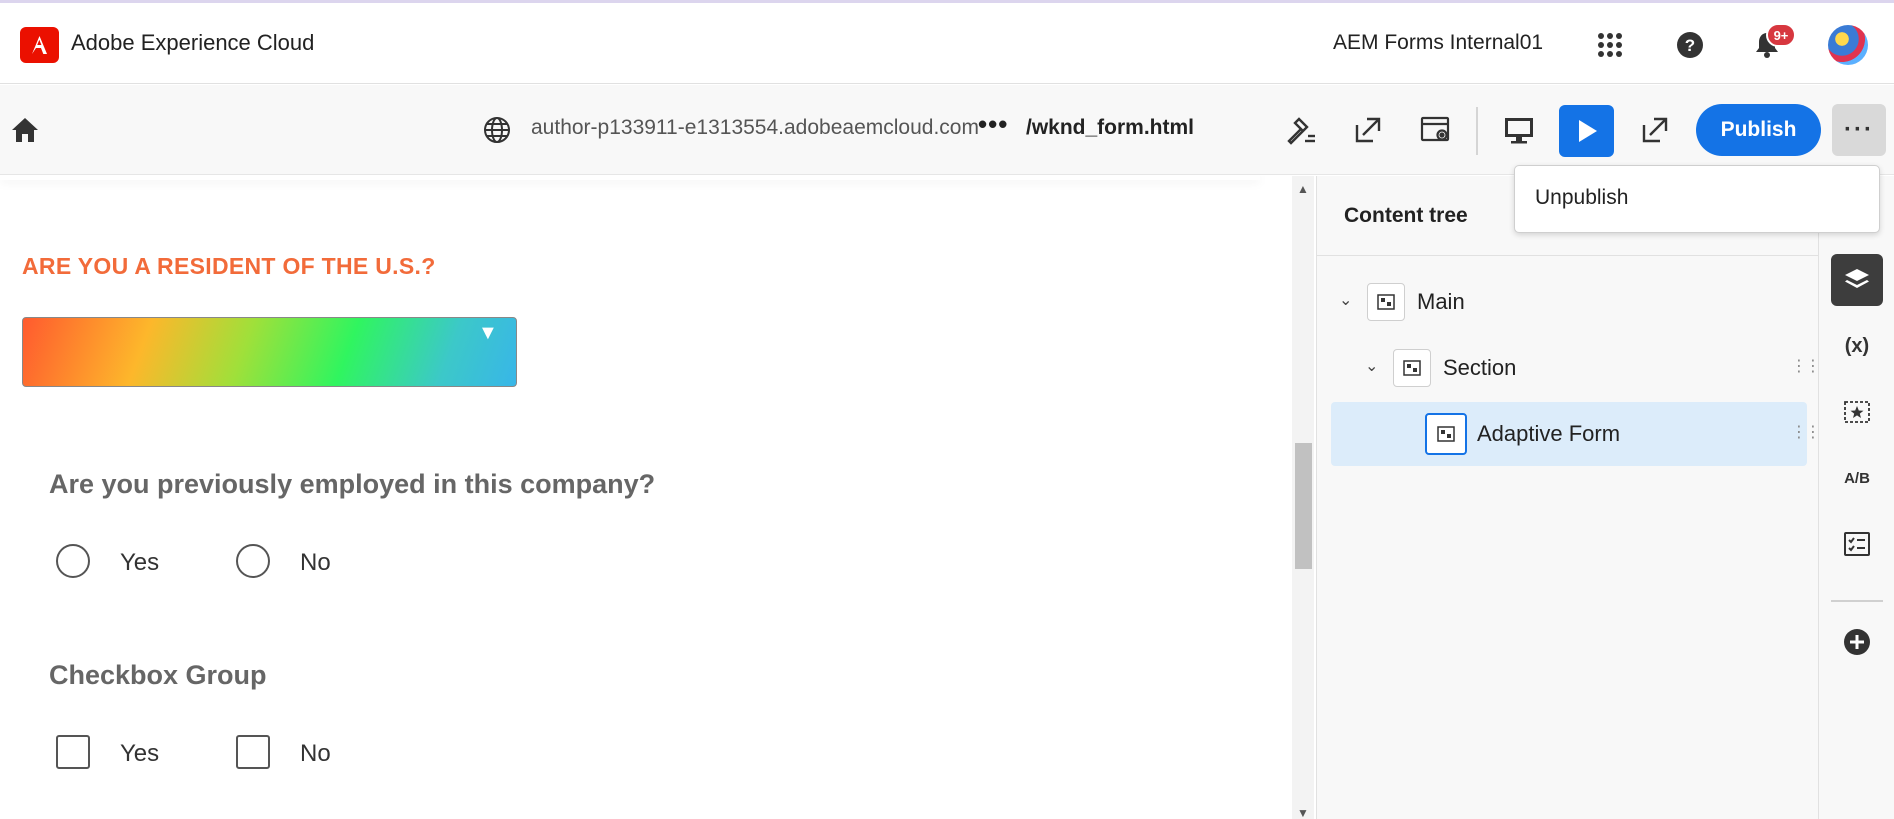 The image size is (1894, 819). What do you see at coordinates (993, 124) in the screenshot?
I see `path-more-button: •••` at bounding box center [993, 124].